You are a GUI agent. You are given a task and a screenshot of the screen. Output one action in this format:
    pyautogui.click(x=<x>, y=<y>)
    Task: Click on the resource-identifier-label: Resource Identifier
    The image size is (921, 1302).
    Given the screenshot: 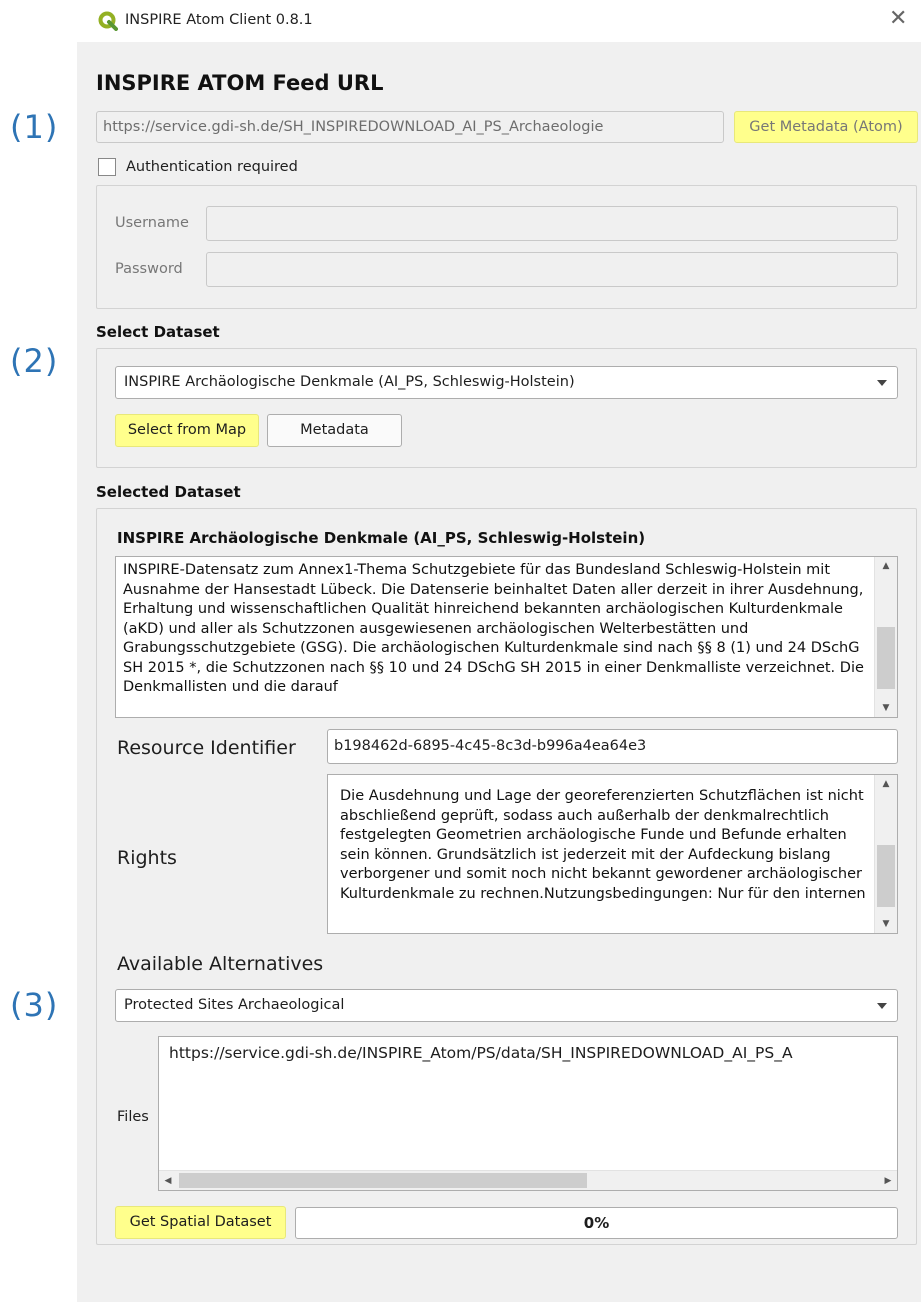 What is the action you would take?
    pyautogui.click(x=206, y=748)
    